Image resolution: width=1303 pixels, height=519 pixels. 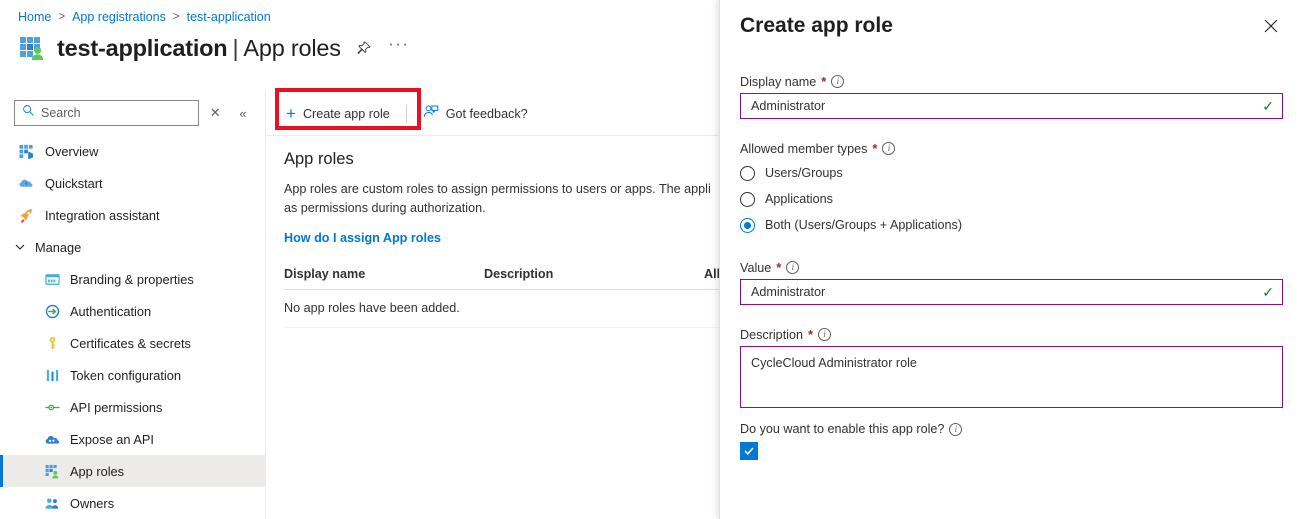 I want to click on description-field: CycleCloud Administrator role, so click(x=1011, y=377).